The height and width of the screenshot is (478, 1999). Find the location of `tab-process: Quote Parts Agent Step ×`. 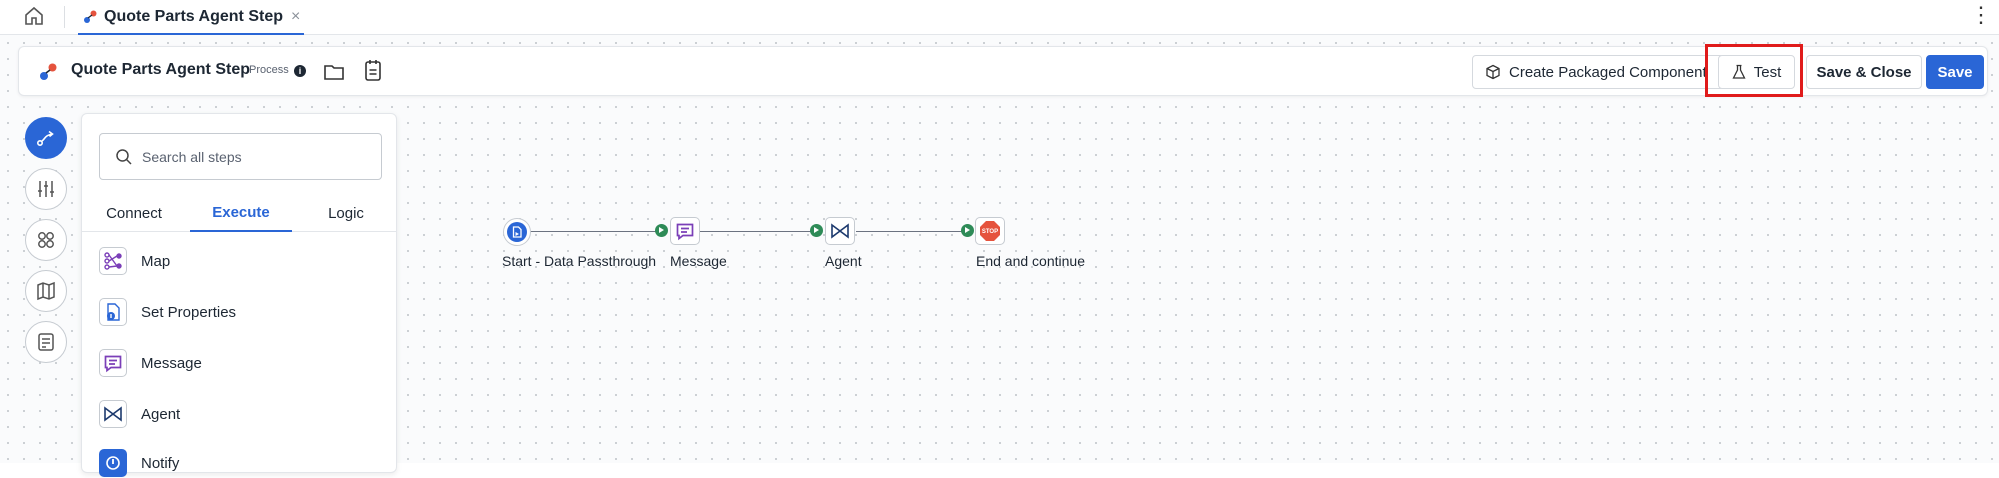

tab-process: Quote Parts Agent Step × is located at coordinates (191, 17).